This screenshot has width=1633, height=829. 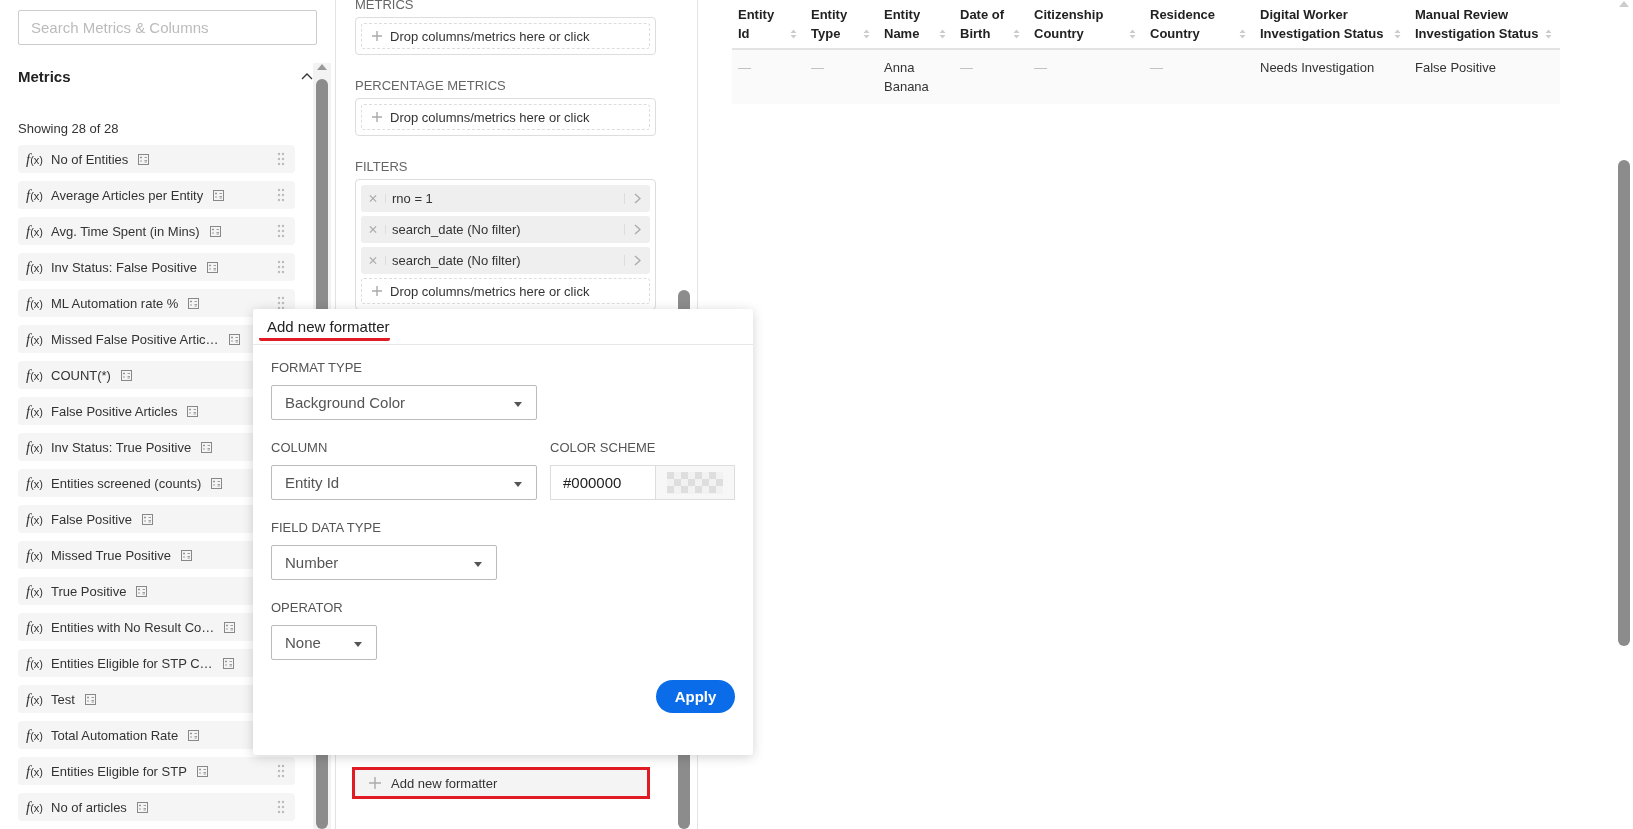 What do you see at coordinates (1624, 403) in the screenshot?
I see `scrollbar-thumb` at bounding box center [1624, 403].